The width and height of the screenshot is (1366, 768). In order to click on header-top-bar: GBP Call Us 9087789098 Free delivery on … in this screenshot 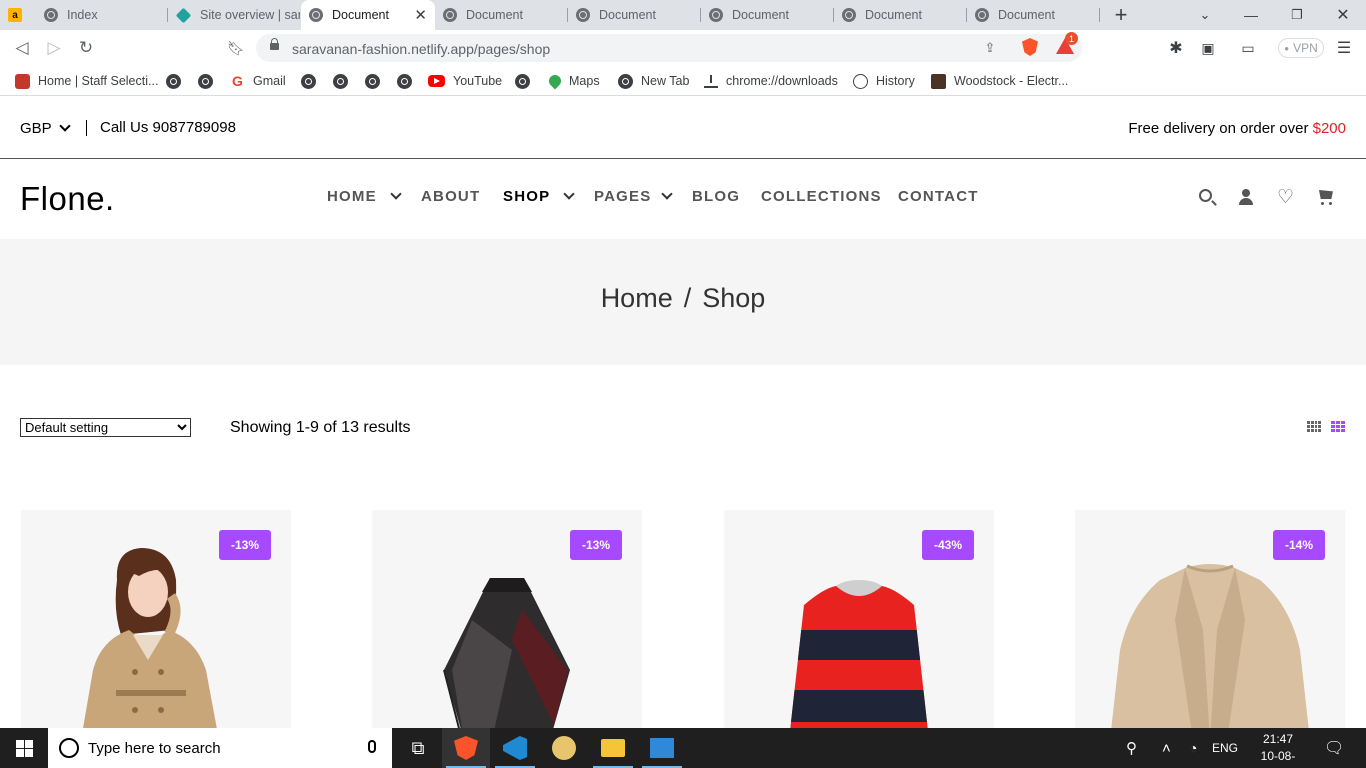, I will do `click(683, 128)`.